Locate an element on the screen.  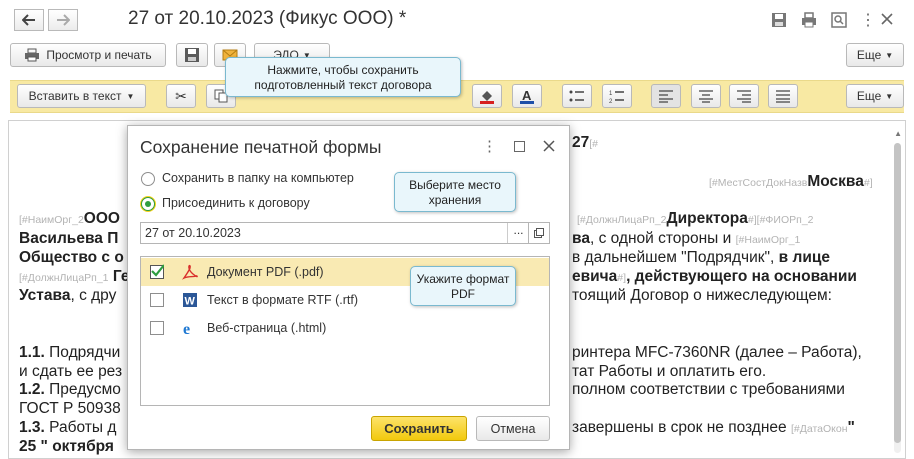
numbered-list-button: 12 is located at coordinates (617, 96).